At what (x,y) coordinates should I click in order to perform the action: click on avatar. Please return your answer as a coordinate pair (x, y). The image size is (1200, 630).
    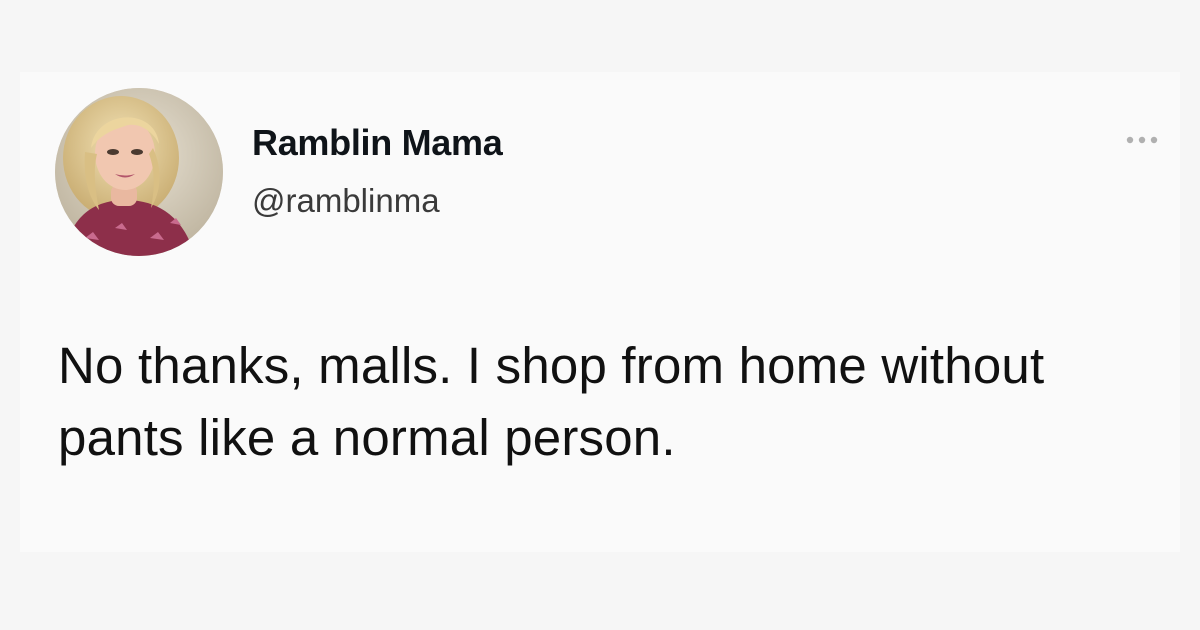
    Looking at the image, I should click on (139, 172).